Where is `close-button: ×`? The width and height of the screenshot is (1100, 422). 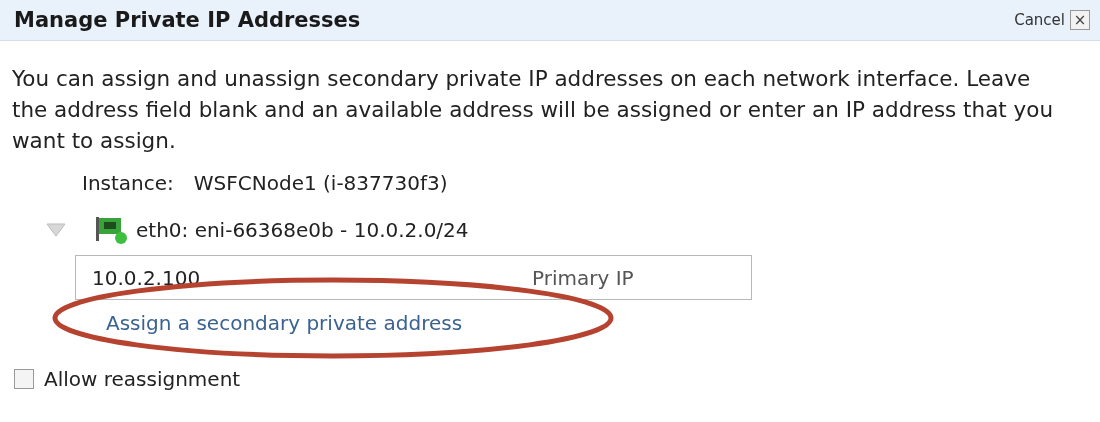
close-button: × is located at coordinates (1080, 20).